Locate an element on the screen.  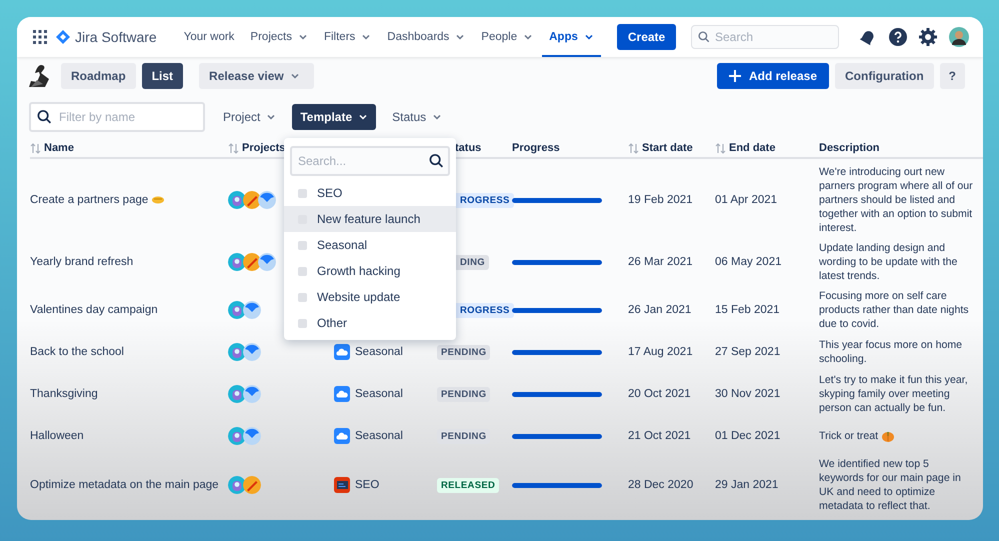
user-avatar is located at coordinates (959, 37).